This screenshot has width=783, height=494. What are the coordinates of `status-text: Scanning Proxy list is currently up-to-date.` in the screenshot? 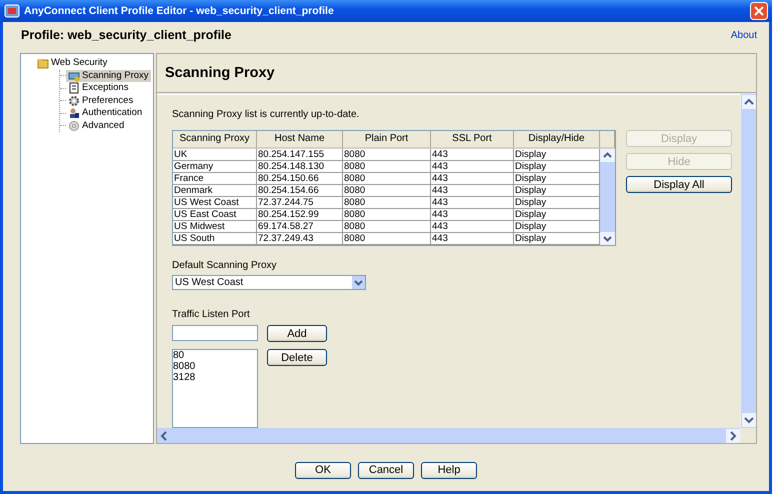 It's located at (266, 114).